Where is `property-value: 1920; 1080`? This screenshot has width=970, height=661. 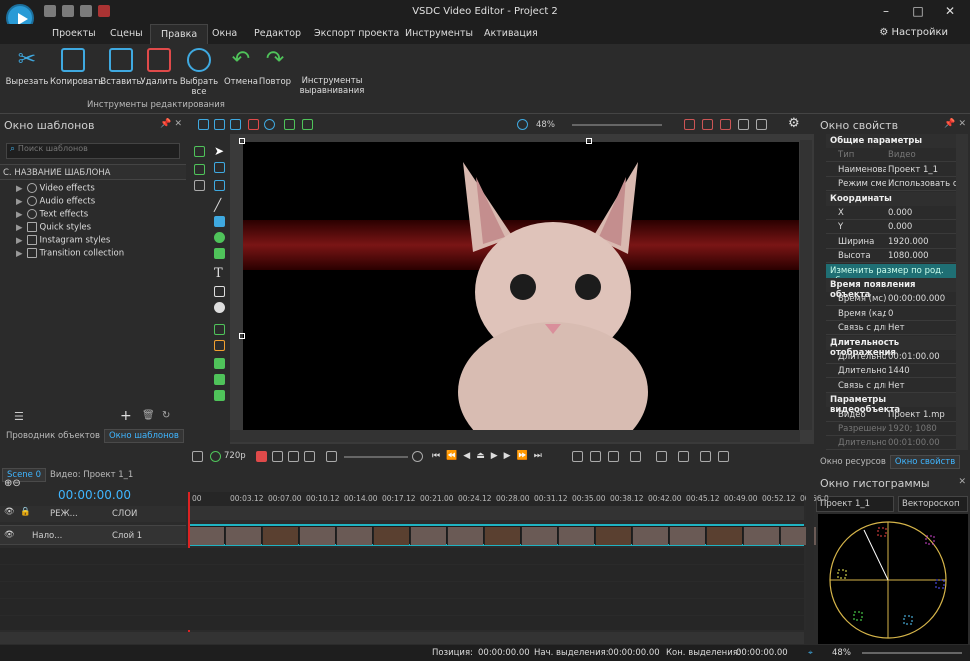 property-value: 1920; 1080 is located at coordinates (922, 429).